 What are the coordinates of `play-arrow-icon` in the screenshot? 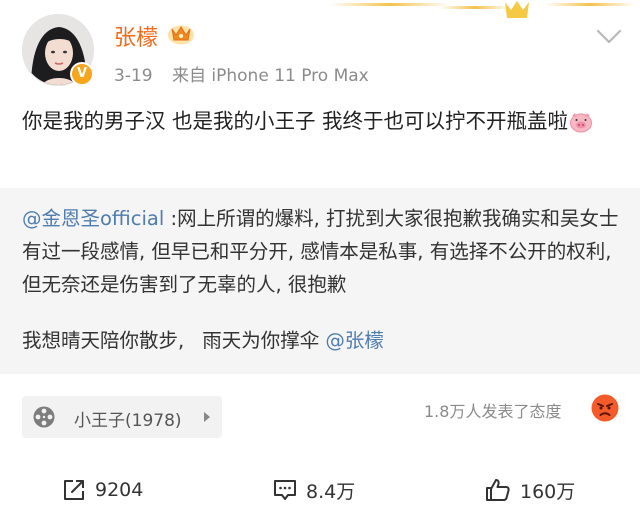 It's located at (207, 417).